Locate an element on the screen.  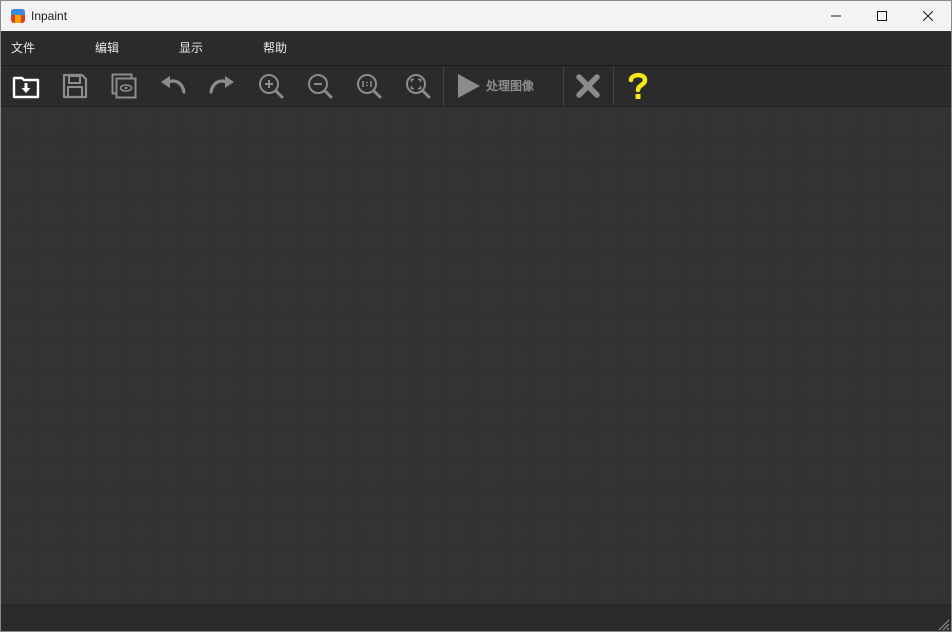
fit-screen-icon is located at coordinates (418, 86).